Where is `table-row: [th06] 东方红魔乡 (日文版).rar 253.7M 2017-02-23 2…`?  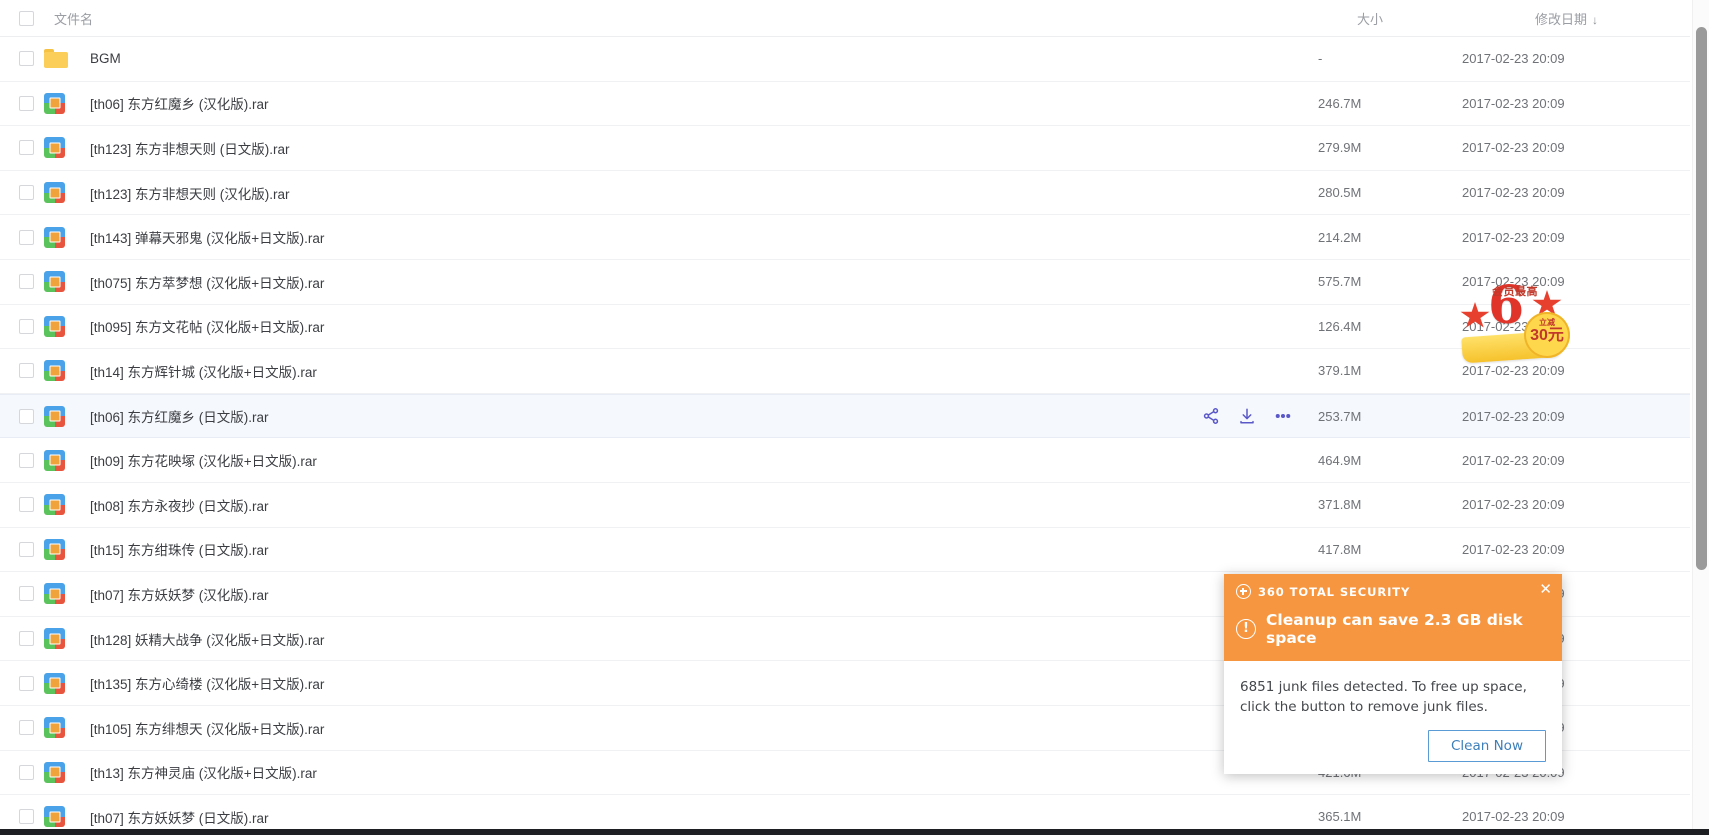
table-row: [th06] 东方红魔乡 (日文版).rar 253.7M 2017-02-23 2… is located at coordinates (845, 416).